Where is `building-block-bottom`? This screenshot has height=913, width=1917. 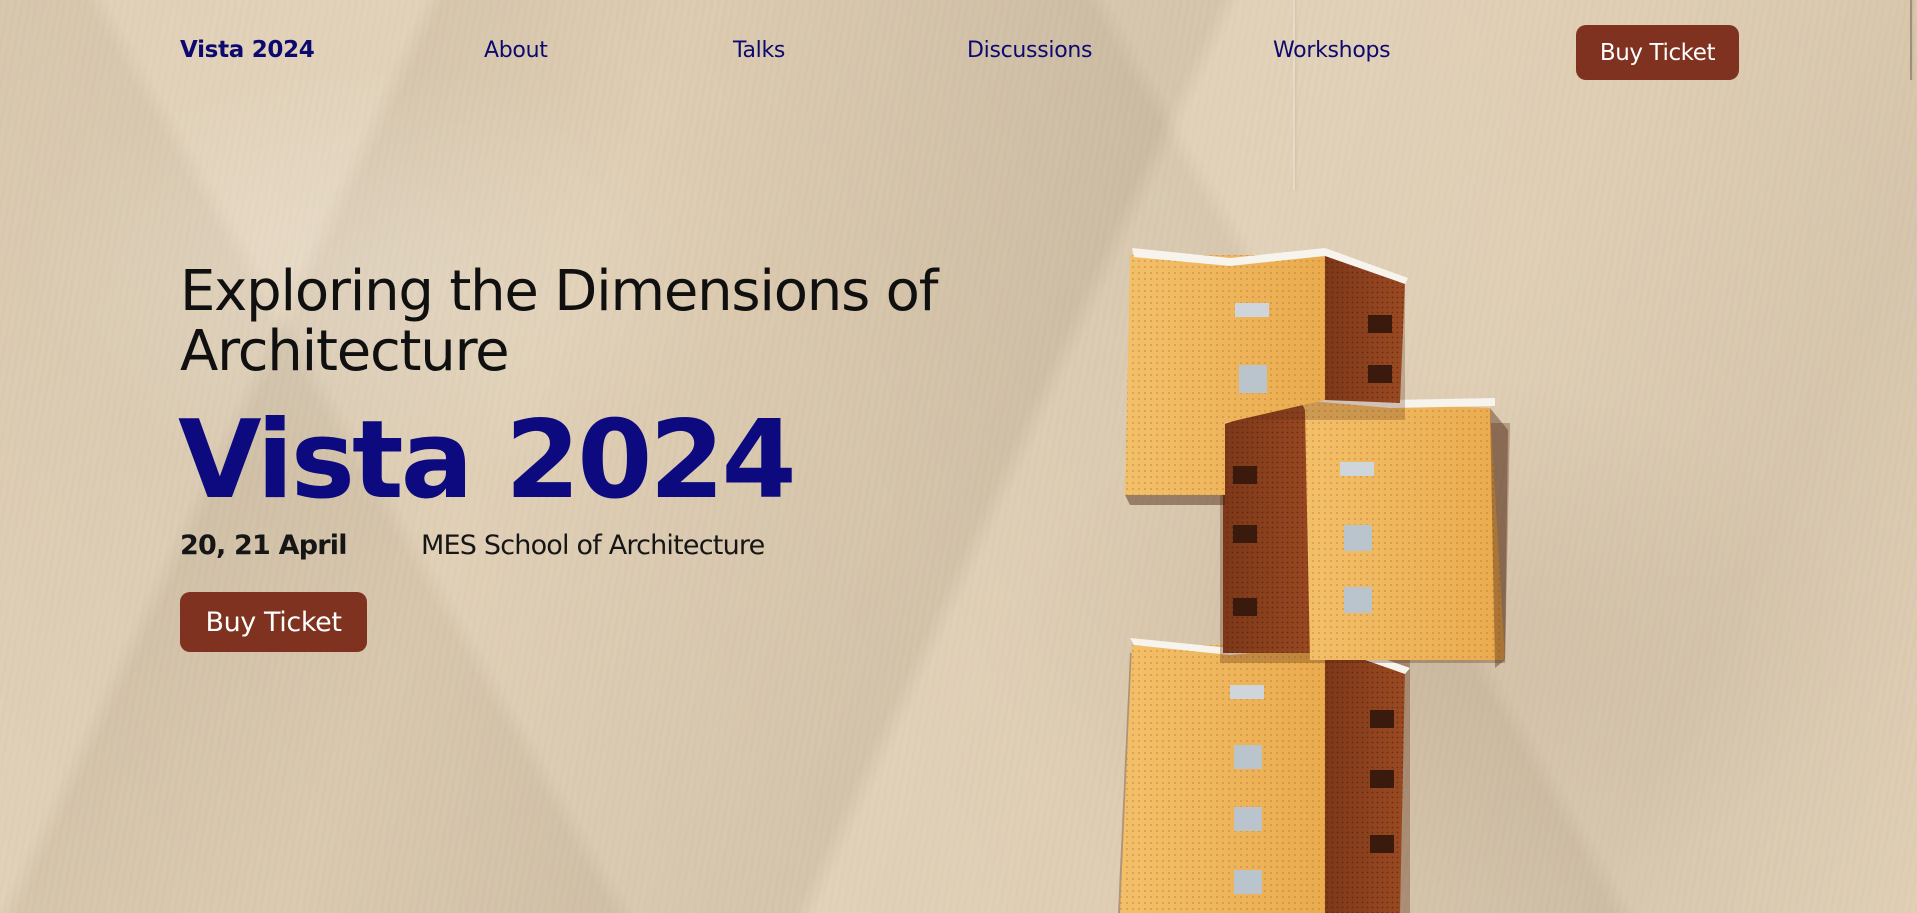
building-block-bottom is located at coordinates (1264, 775).